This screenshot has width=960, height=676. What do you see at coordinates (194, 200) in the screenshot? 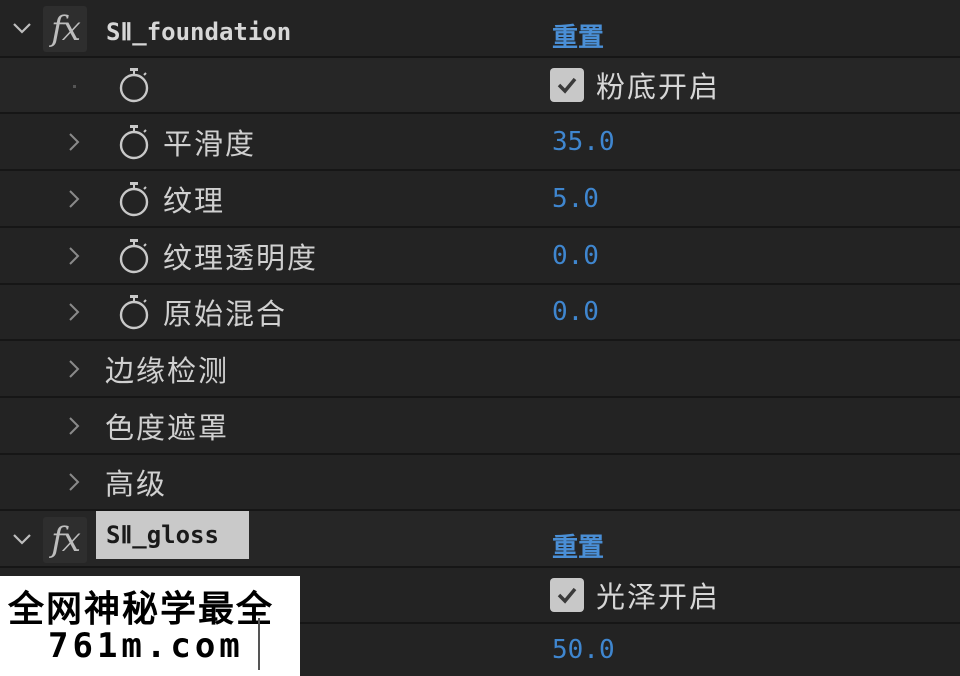
I see `param-label: 纹理` at bounding box center [194, 200].